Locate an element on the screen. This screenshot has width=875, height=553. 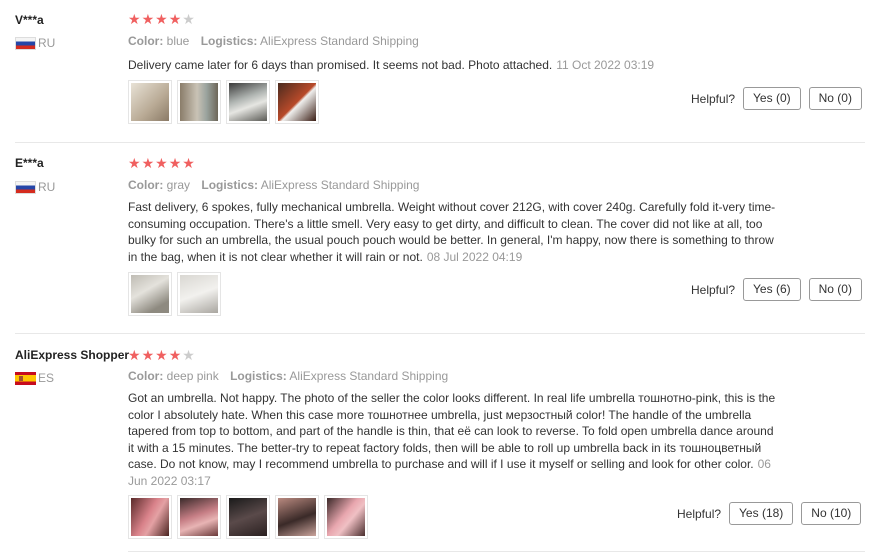
helpful-votes: Helpful? Yes (18) No (10) is located at coordinates (769, 513).